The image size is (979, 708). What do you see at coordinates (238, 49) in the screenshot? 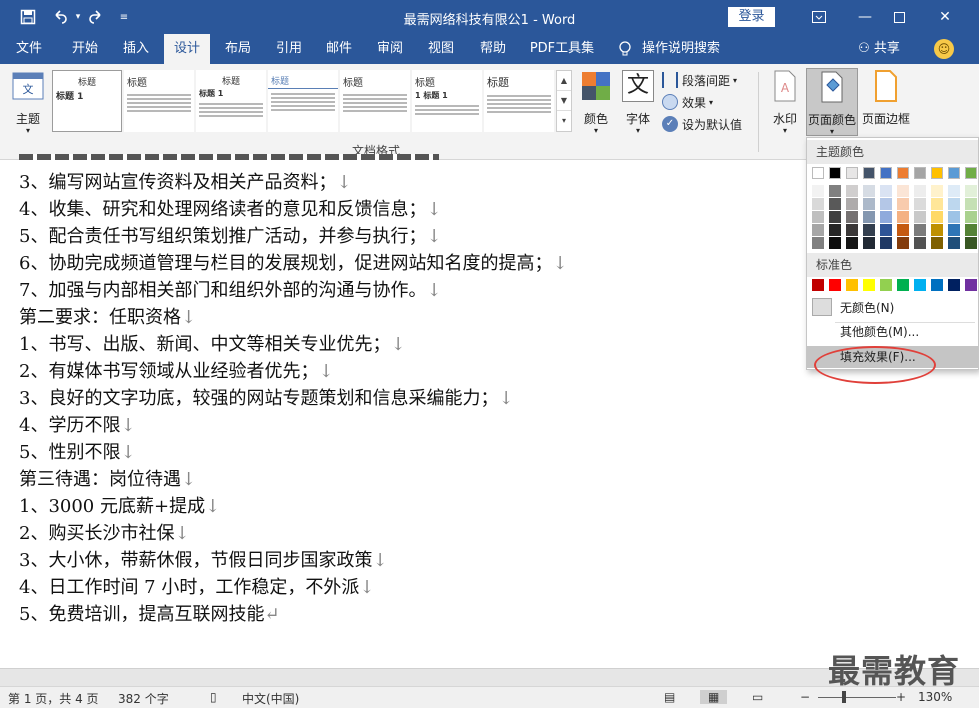
I see `tab-layout: 布局` at bounding box center [238, 49].